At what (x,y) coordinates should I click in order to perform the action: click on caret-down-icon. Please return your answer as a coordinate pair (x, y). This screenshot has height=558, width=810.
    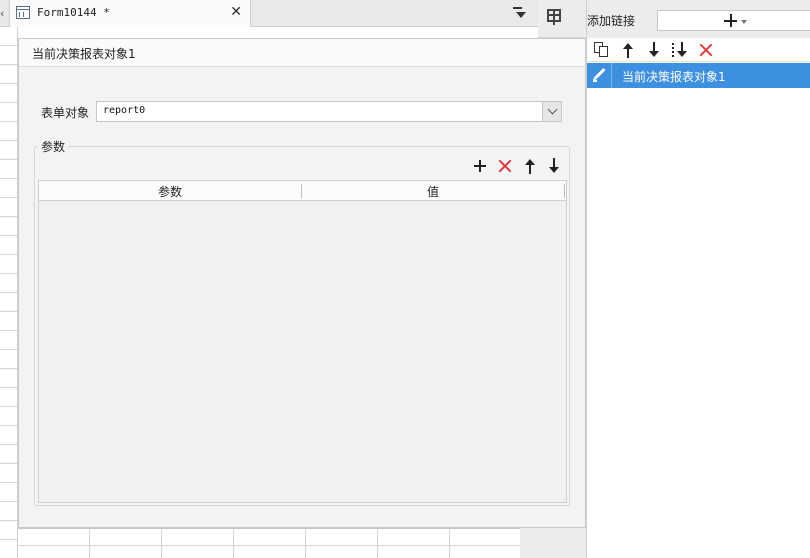
    Looking at the image, I should click on (744, 22).